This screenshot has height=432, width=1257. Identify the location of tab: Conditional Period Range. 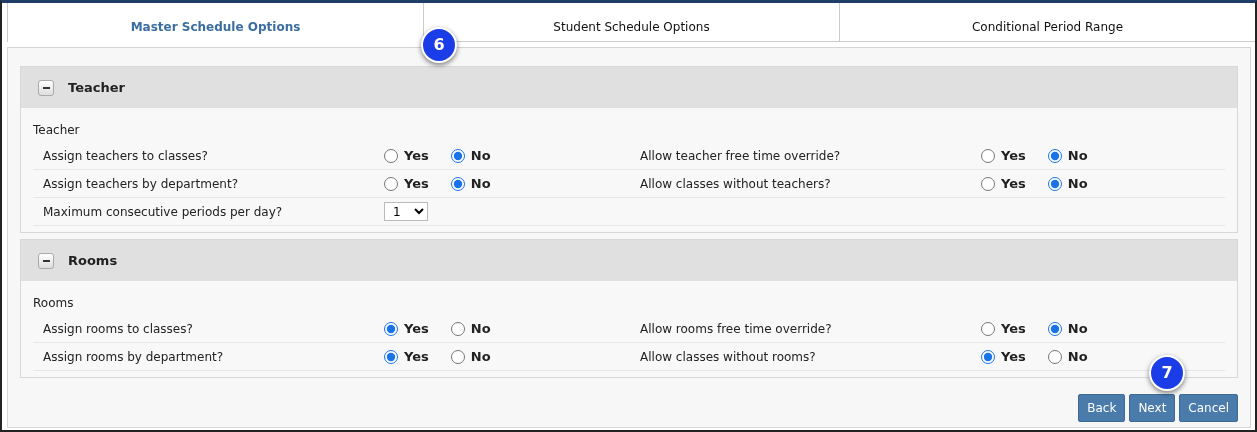
(1047, 22).